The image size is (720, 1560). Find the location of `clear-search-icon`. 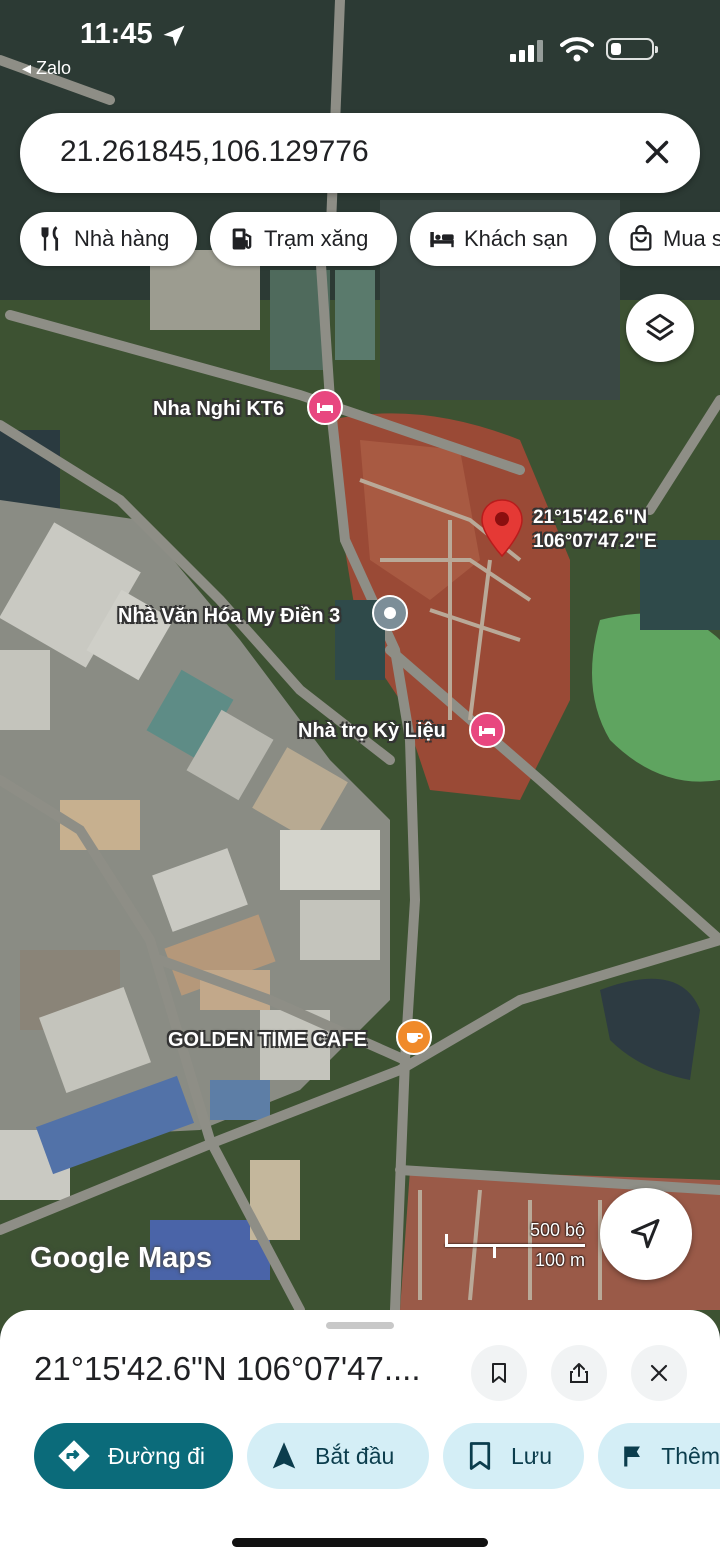

clear-search-icon is located at coordinates (657, 152).